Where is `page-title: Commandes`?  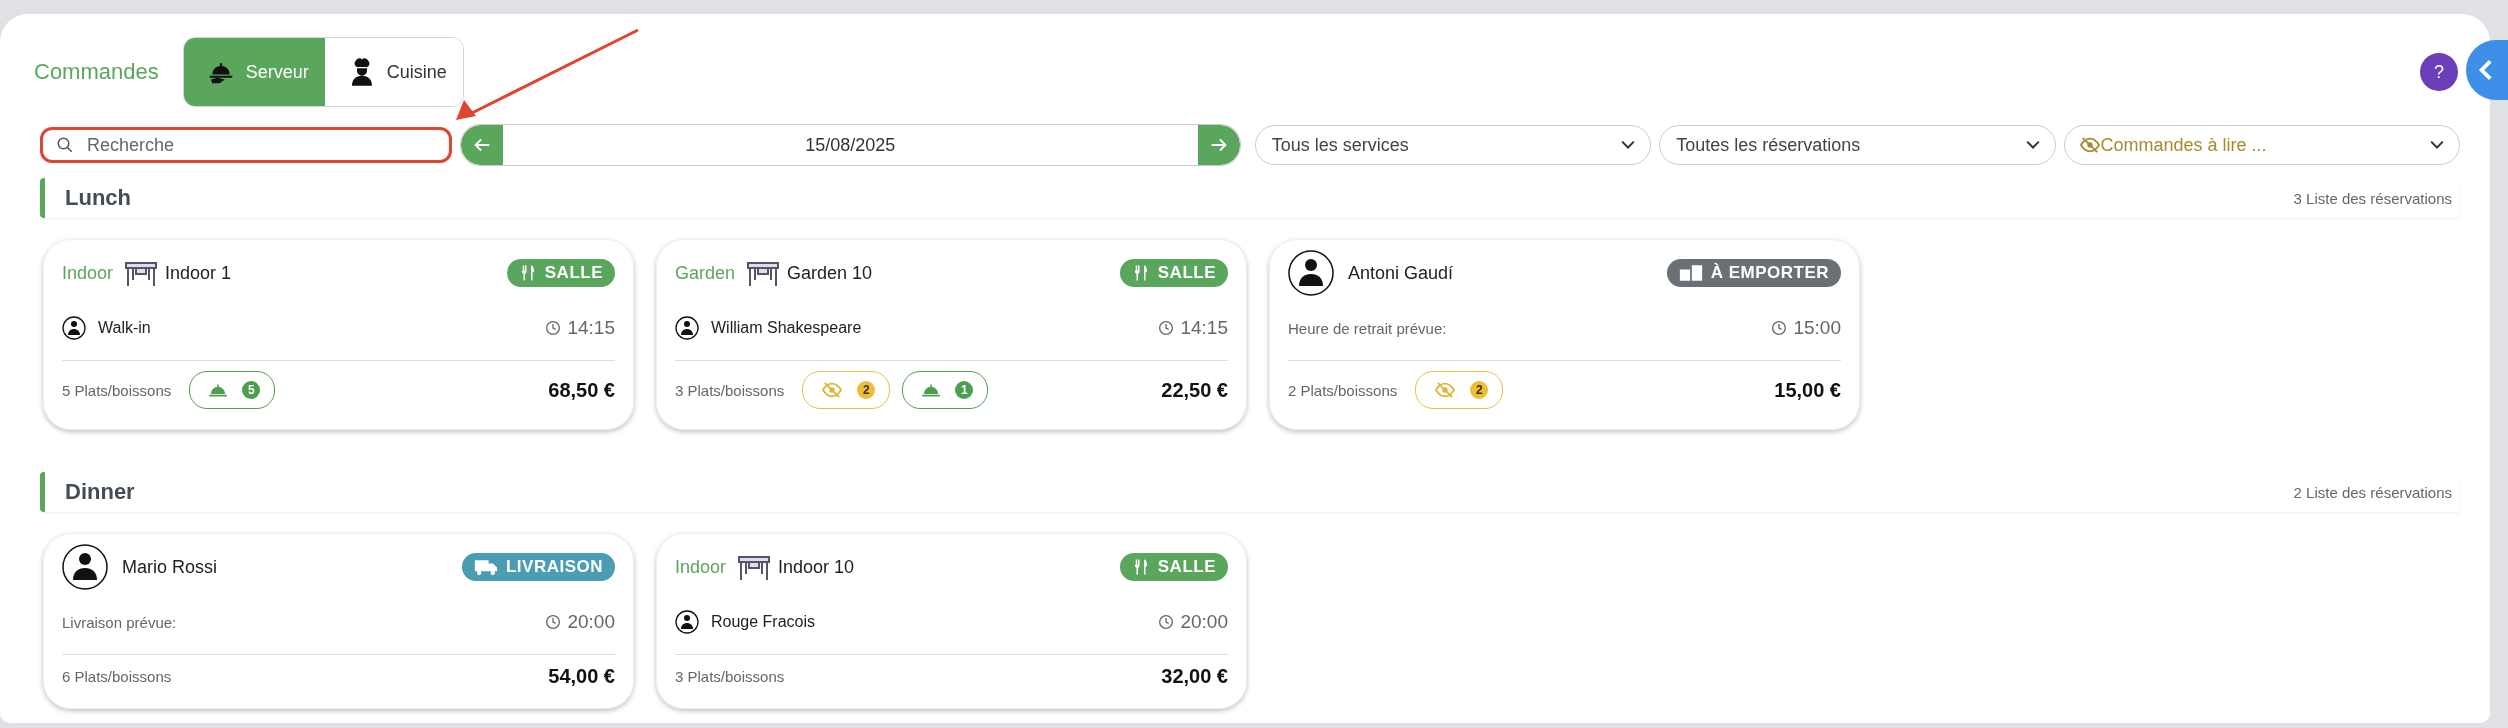 page-title: Commandes is located at coordinates (96, 72).